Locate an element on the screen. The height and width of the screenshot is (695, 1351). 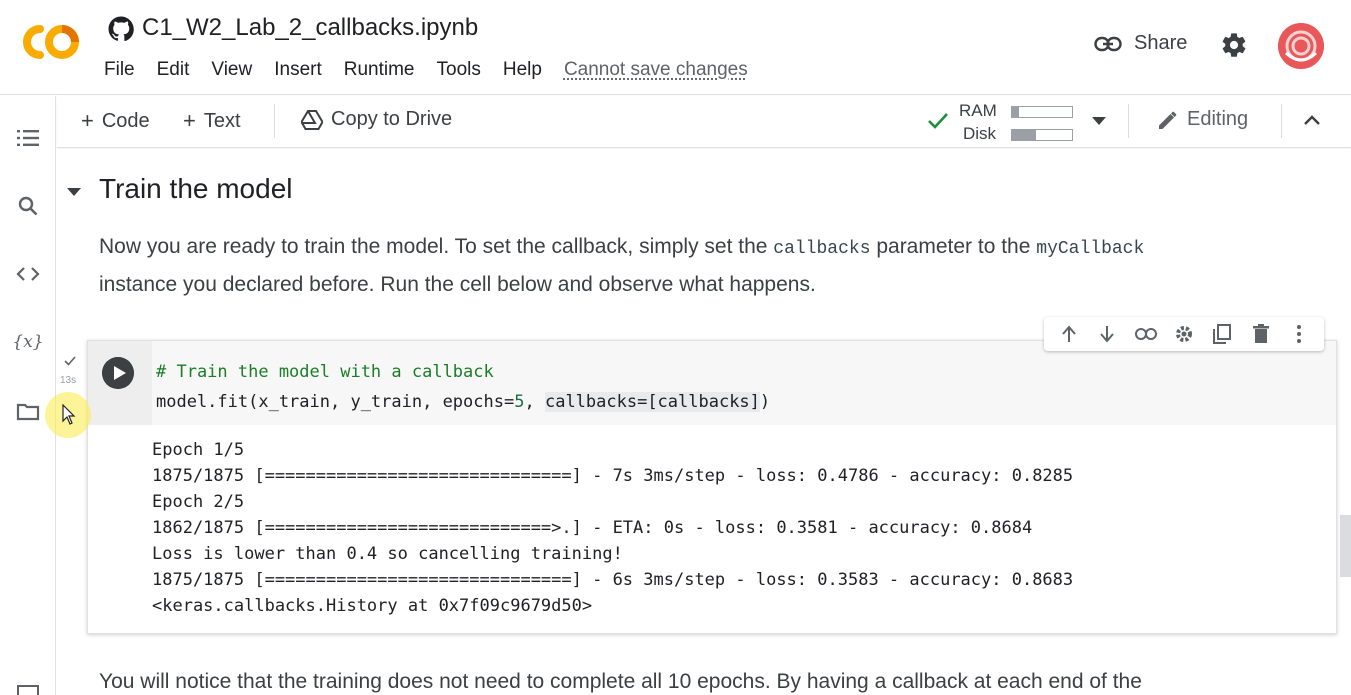
variables-icon: {x} is located at coordinates (27, 342).